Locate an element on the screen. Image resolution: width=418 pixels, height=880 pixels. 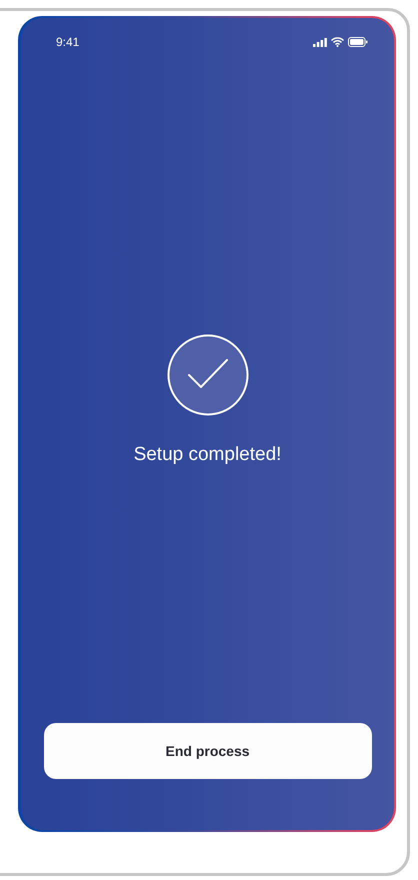
signal-icon is located at coordinates (320, 42).